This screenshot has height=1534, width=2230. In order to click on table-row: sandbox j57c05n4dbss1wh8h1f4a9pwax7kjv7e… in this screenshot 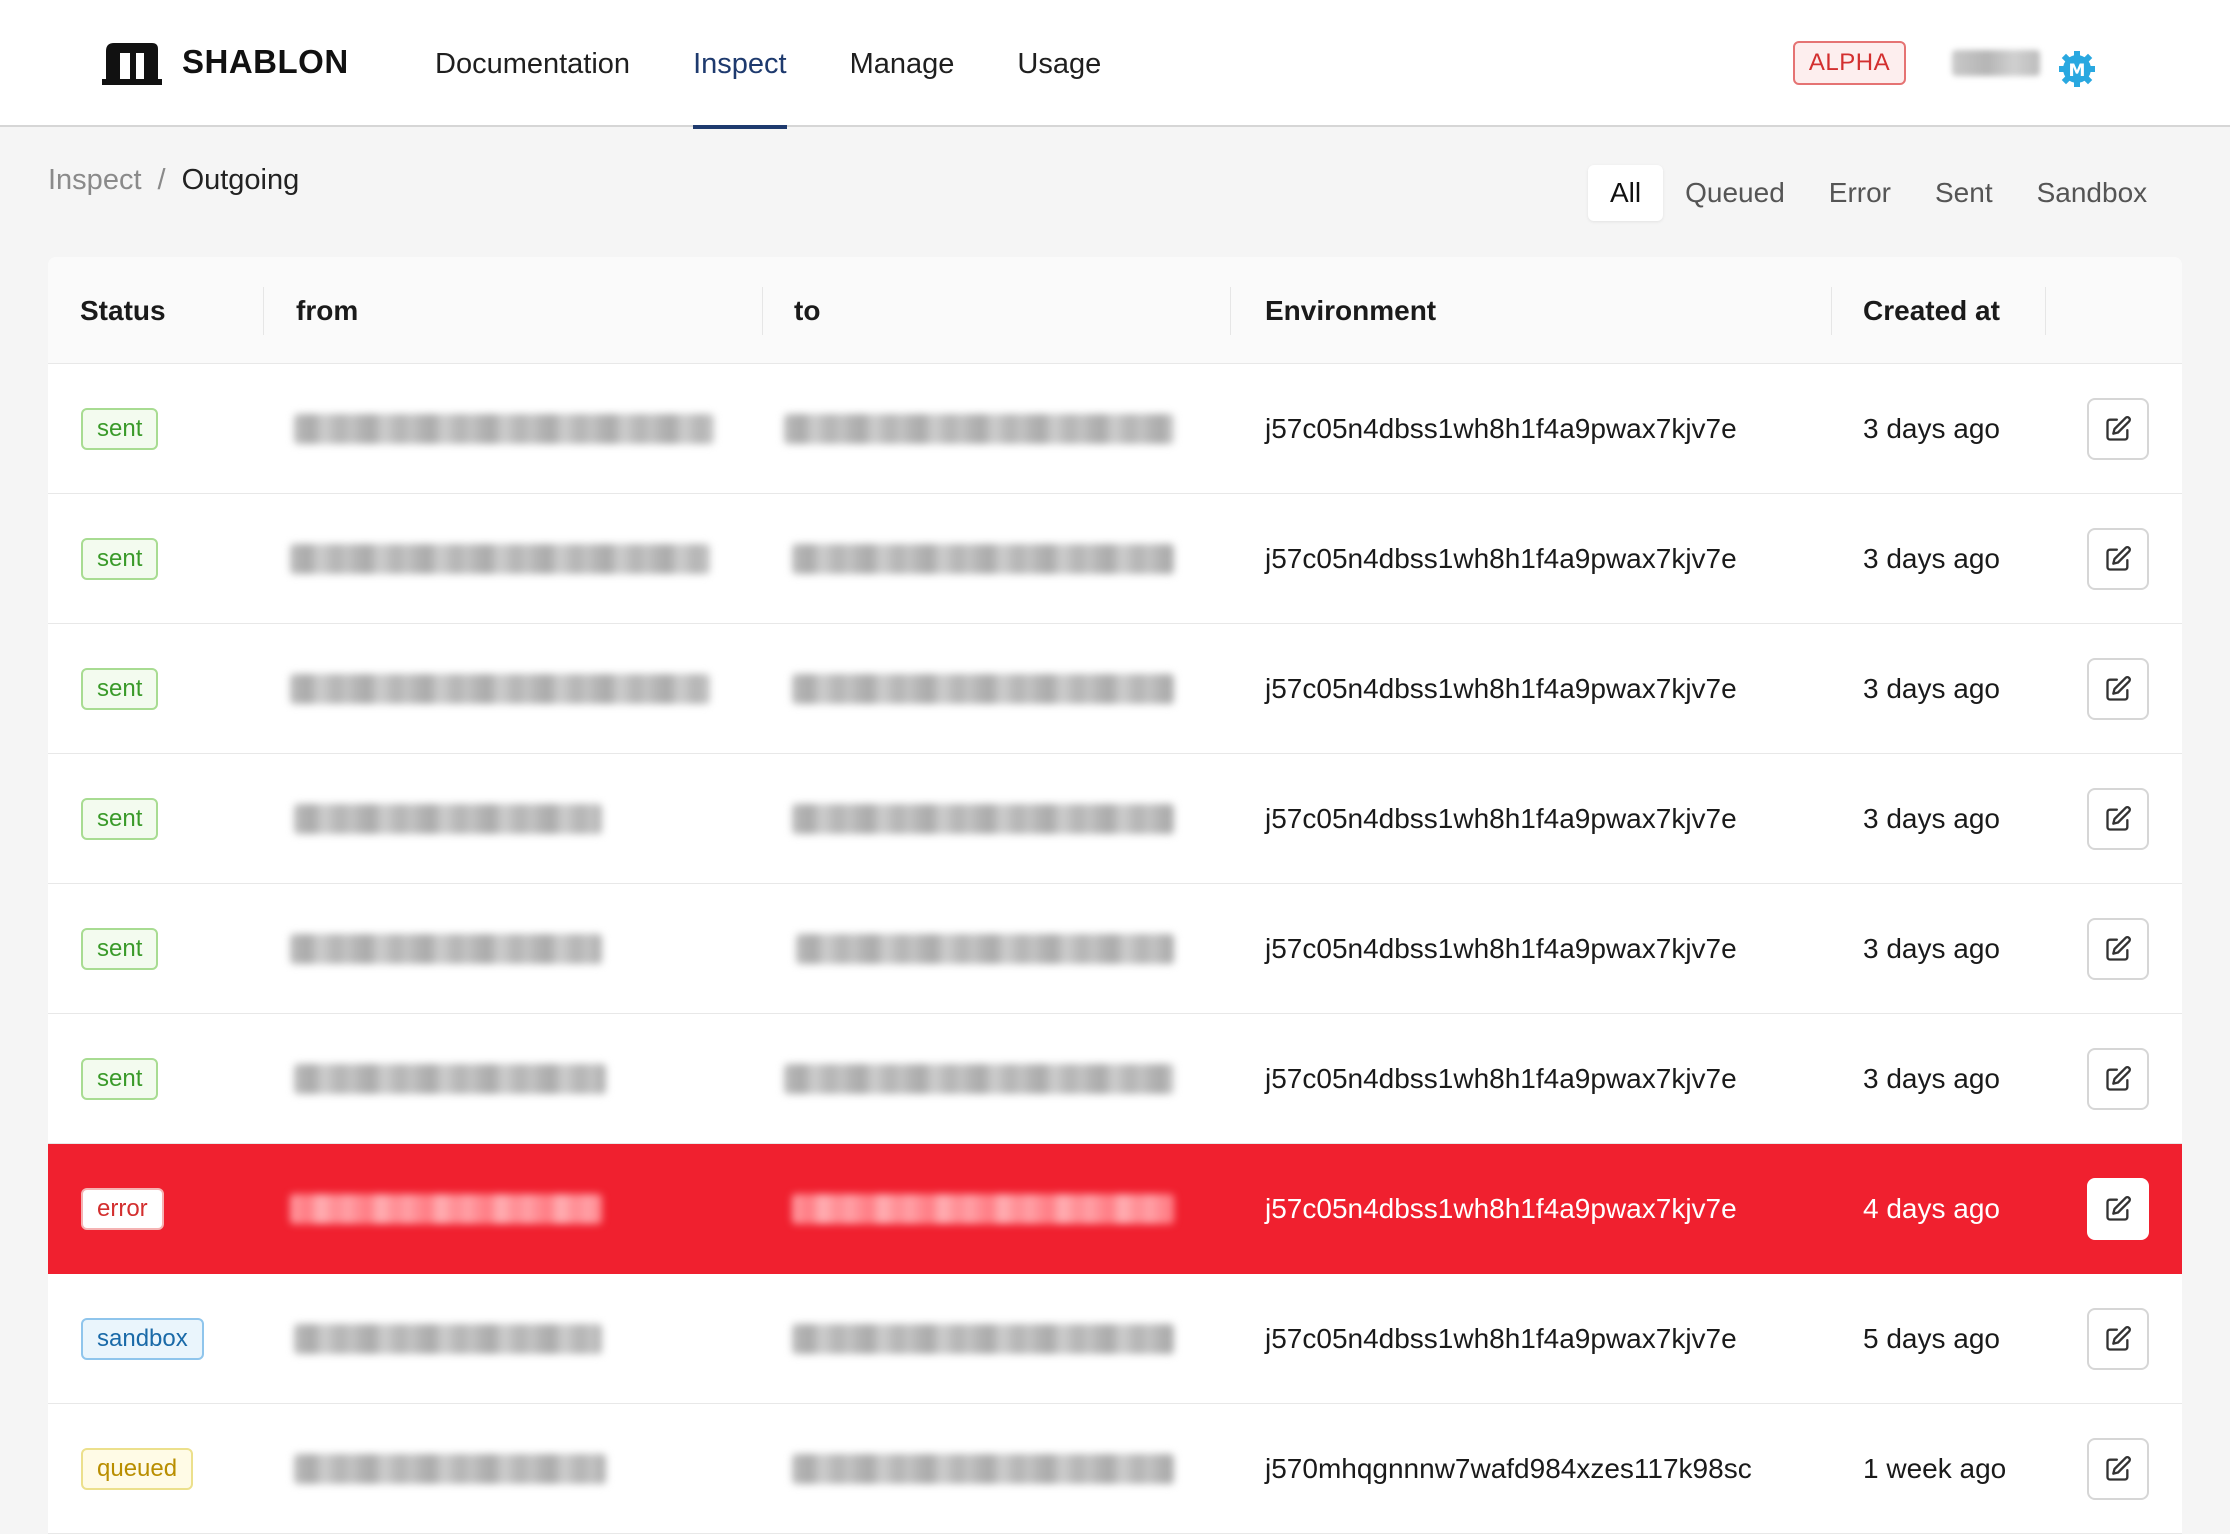, I will do `click(1115, 1339)`.